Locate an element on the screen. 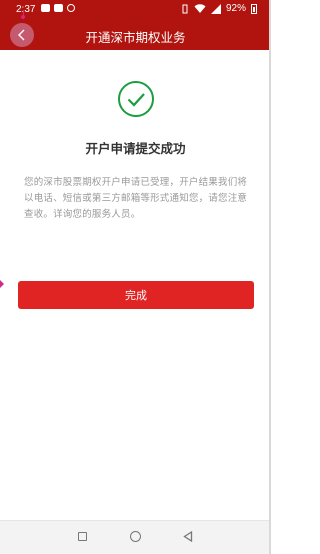  edge-handle is located at coordinates (2, 284).